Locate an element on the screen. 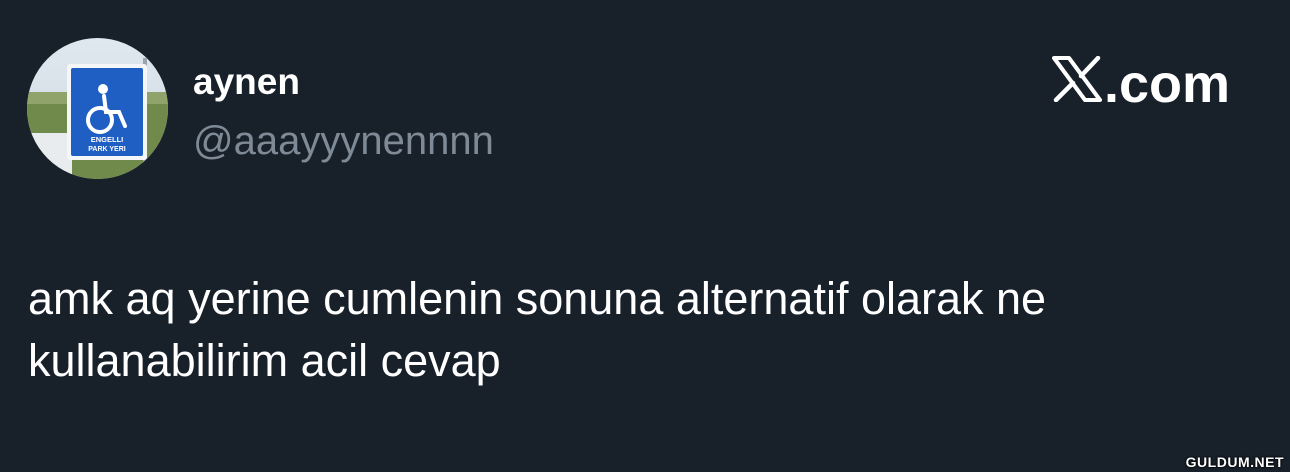 The image size is (1290, 472). user-handle: @aaayyynennnn is located at coordinates (343, 141).